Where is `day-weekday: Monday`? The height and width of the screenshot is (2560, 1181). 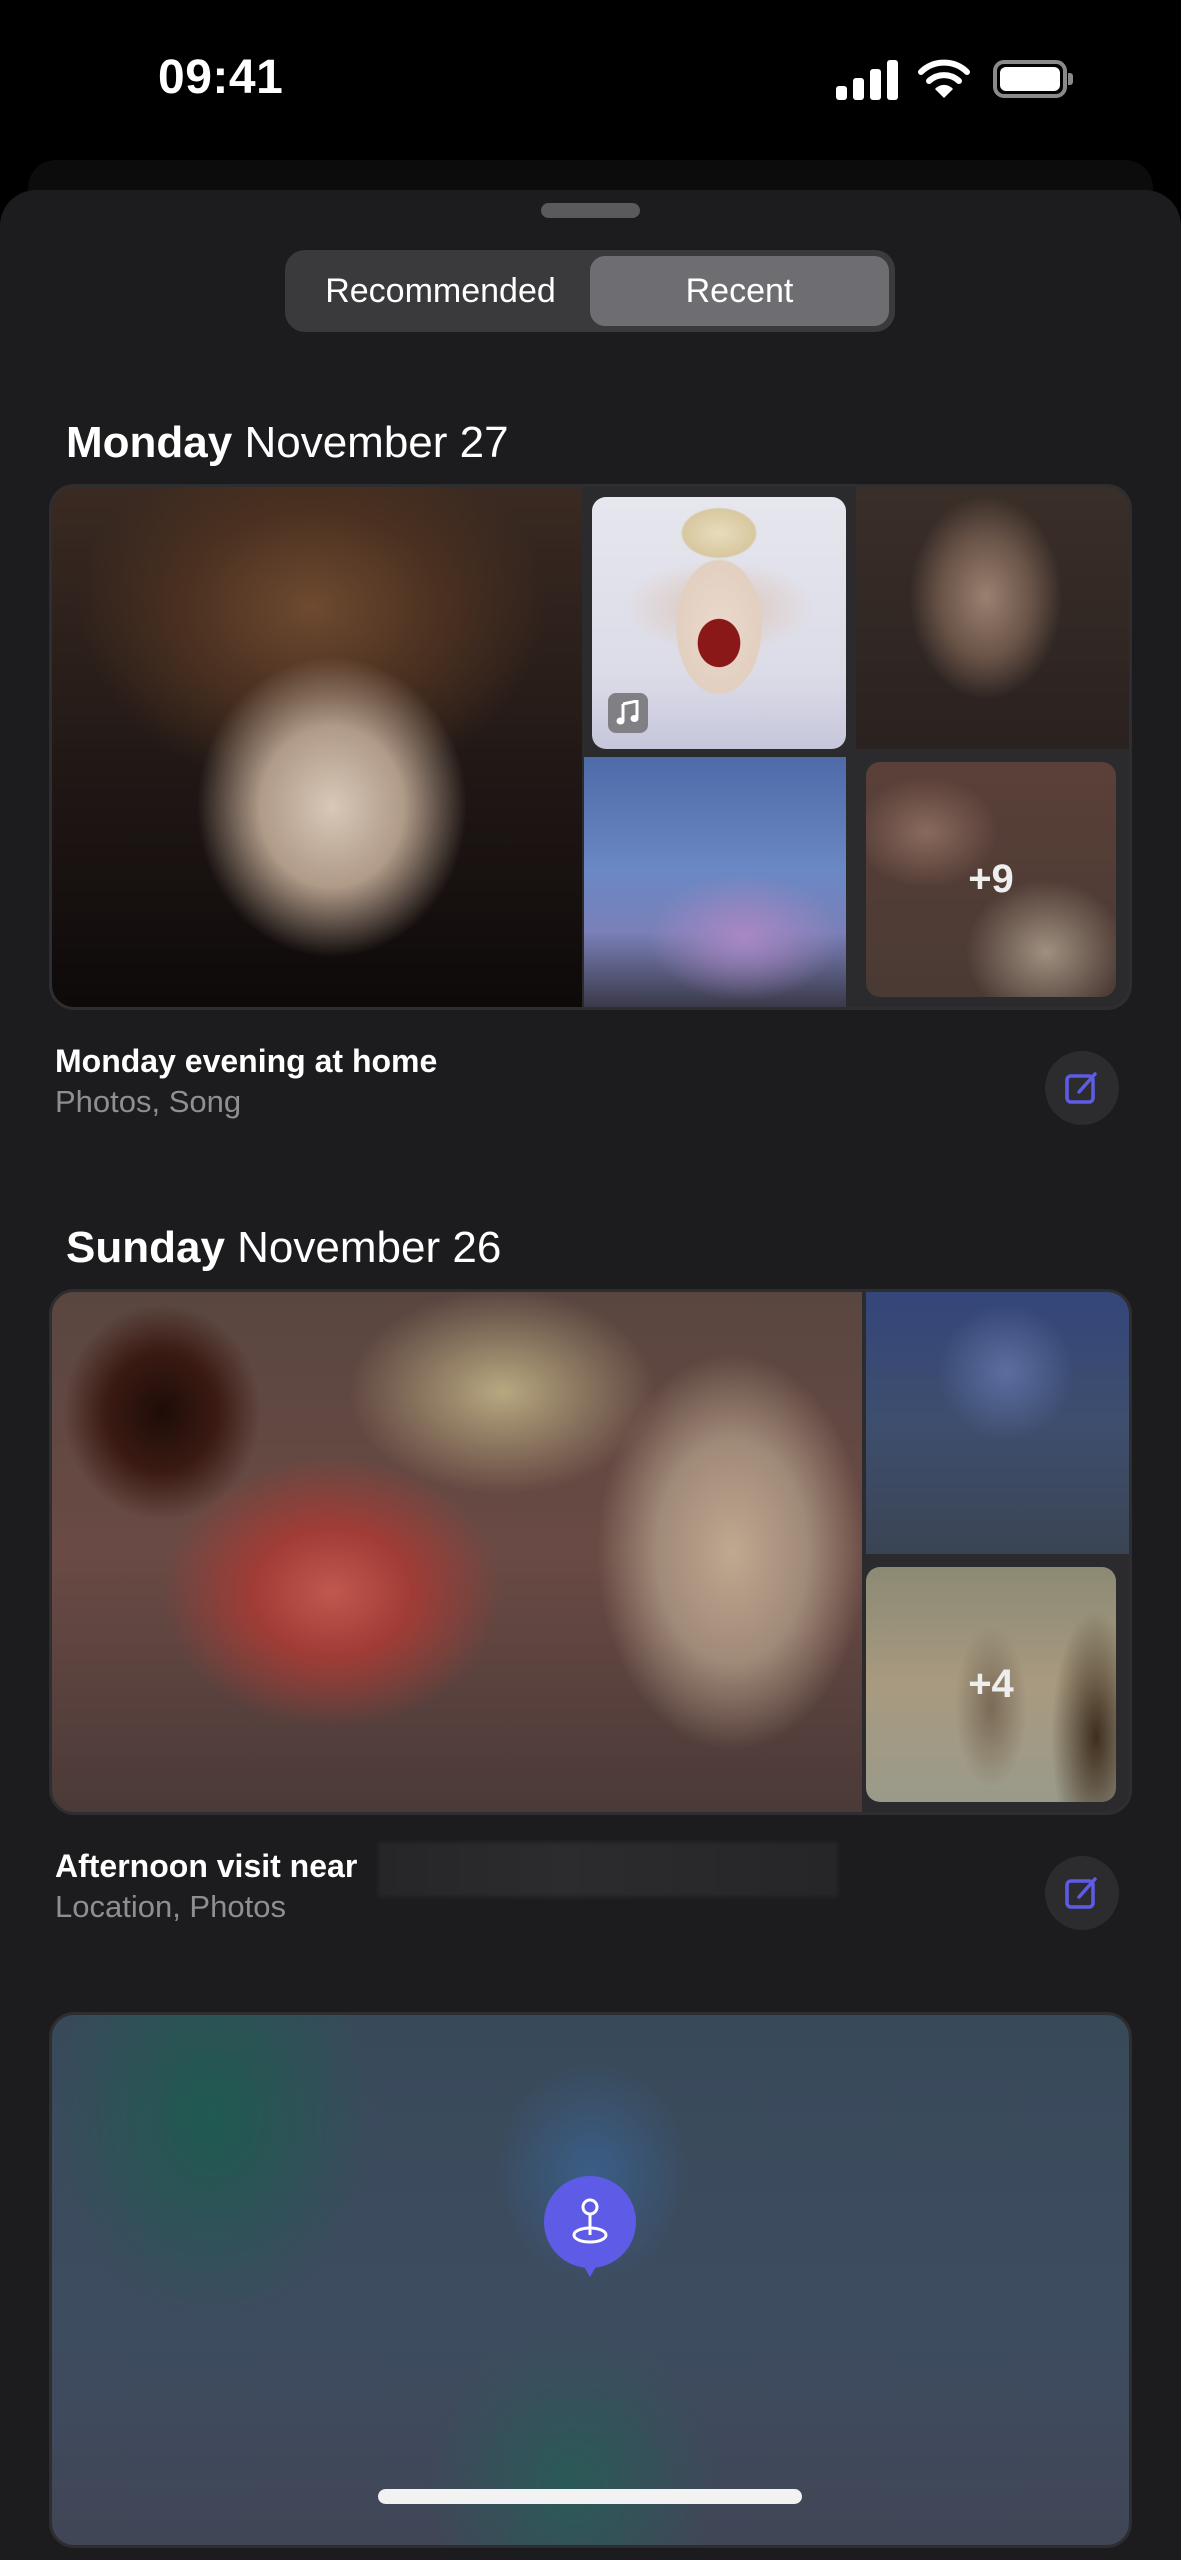 day-weekday: Monday is located at coordinates (149, 442).